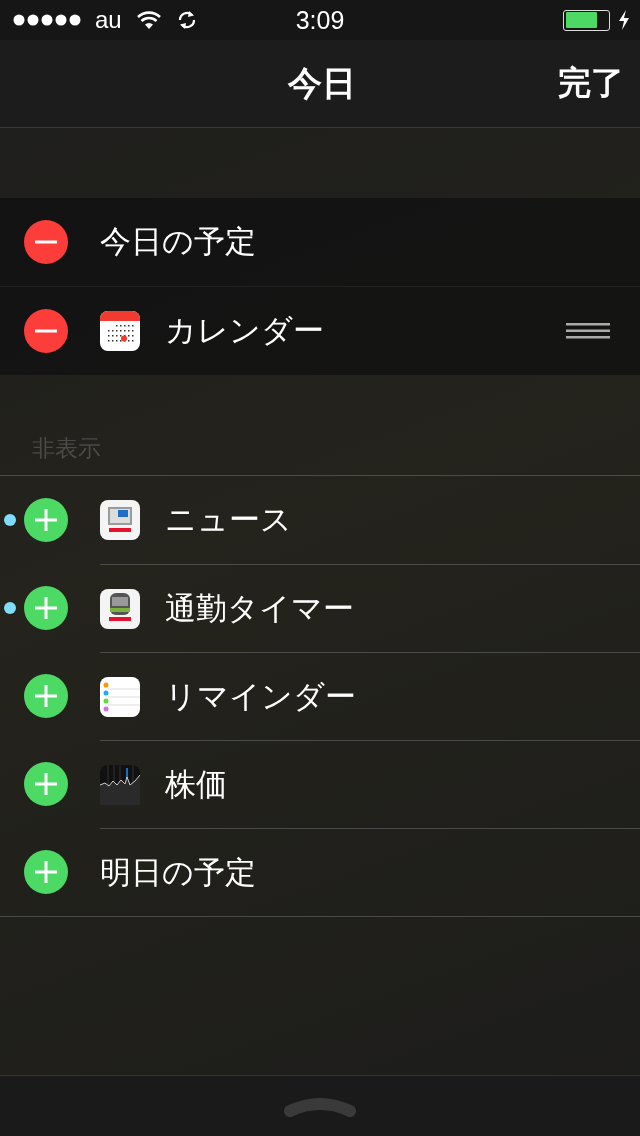 Image resolution: width=640 pixels, height=1136 pixels. I want to click on grabber-handle-icon, so click(320, 1106).